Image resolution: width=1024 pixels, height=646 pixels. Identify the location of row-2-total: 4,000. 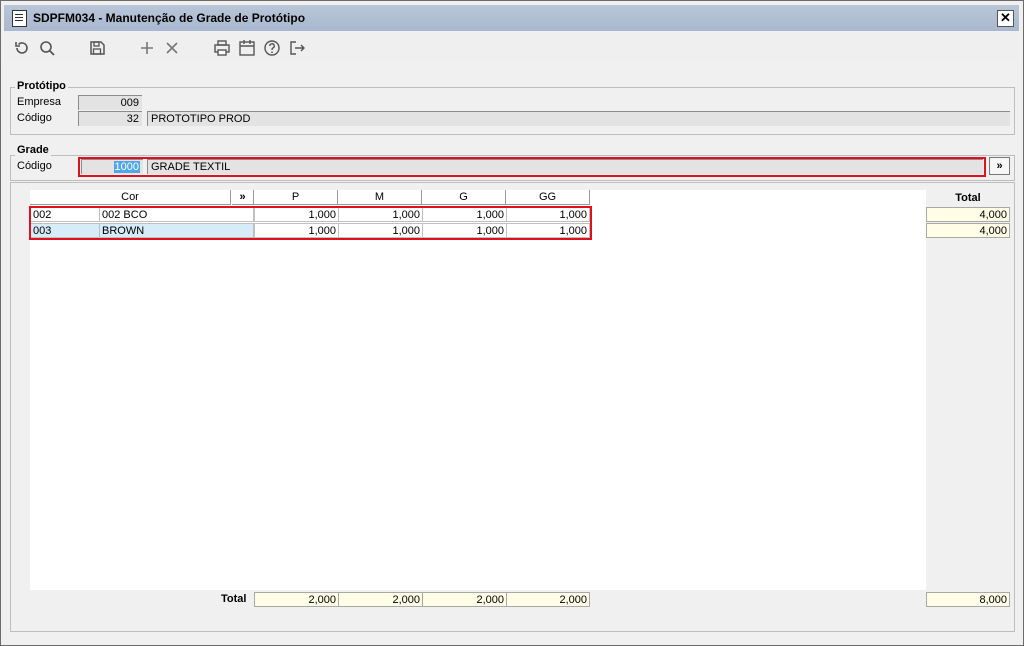
(968, 230).